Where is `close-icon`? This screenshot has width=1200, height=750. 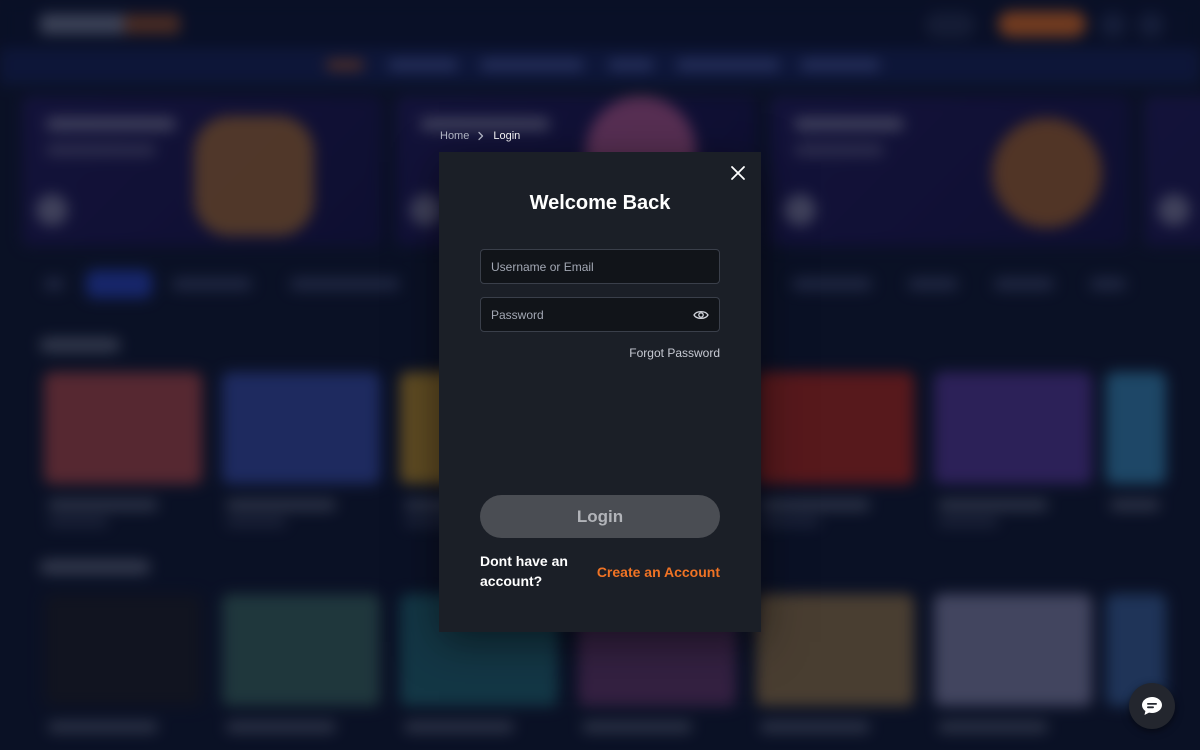 close-icon is located at coordinates (738, 173).